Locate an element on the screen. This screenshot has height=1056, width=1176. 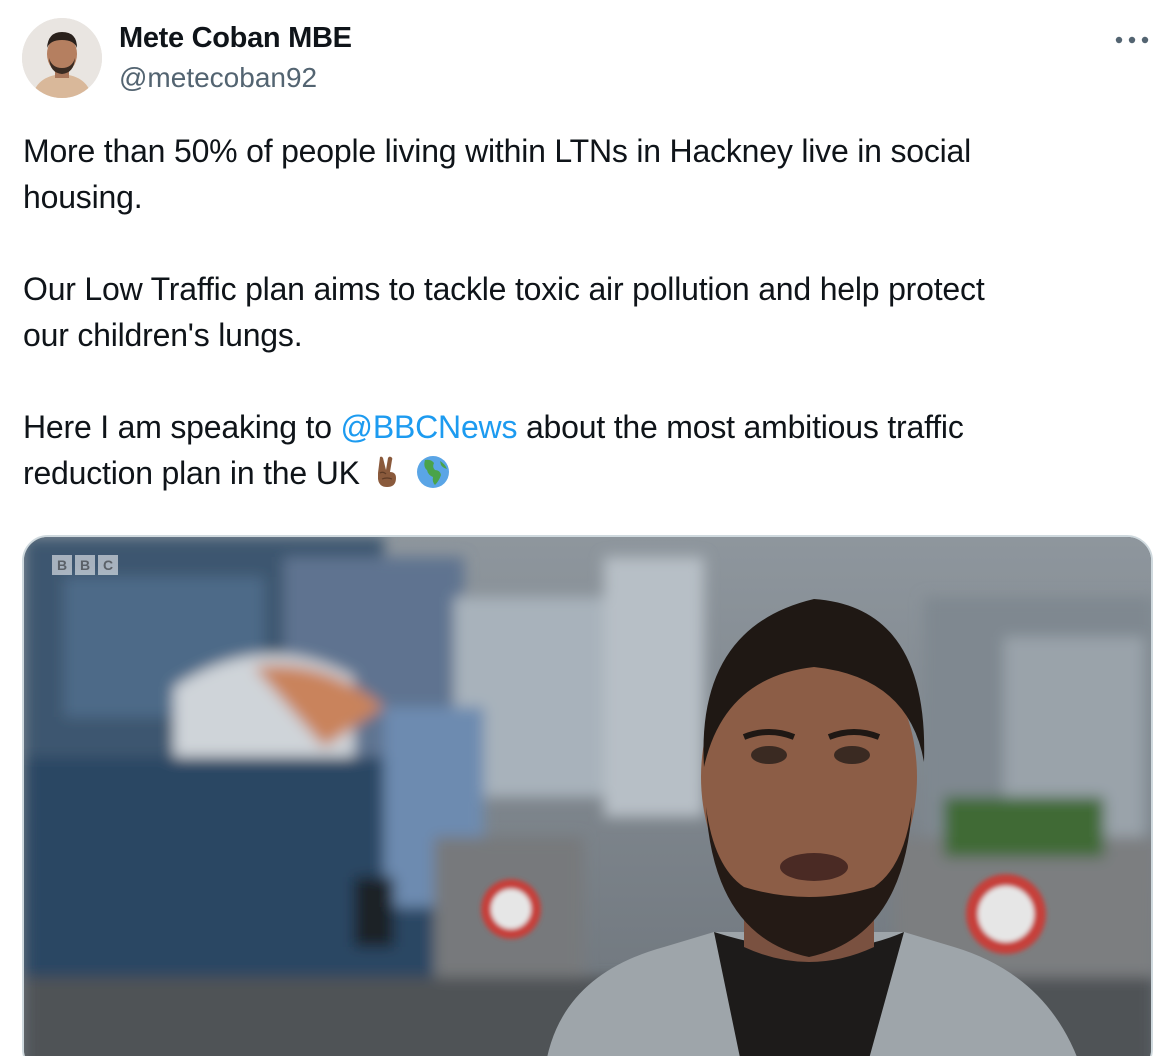
victory-hand-emoji is located at coordinates (387, 472).